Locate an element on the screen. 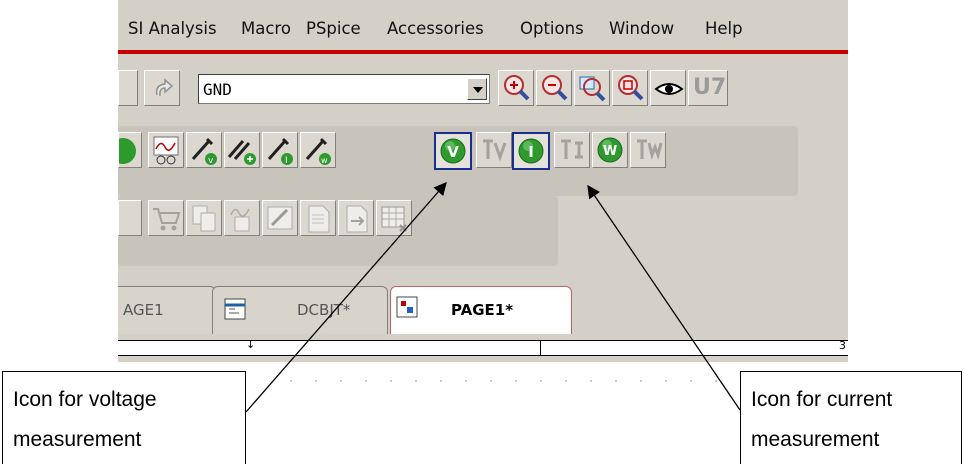 The height and width of the screenshot is (464, 964). current-measurement-button: I is located at coordinates (531, 151).